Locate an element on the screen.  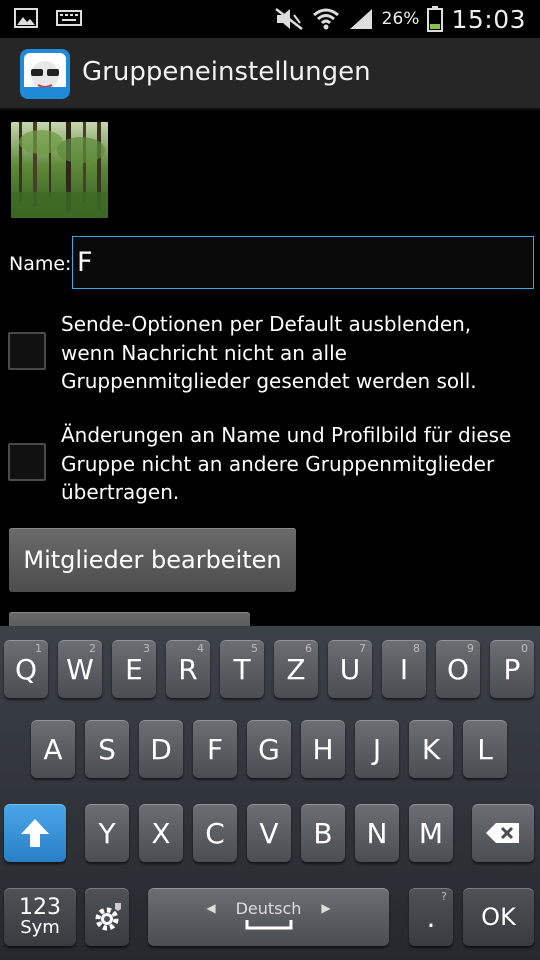
app-logo-icon is located at coordinates (45, 74).